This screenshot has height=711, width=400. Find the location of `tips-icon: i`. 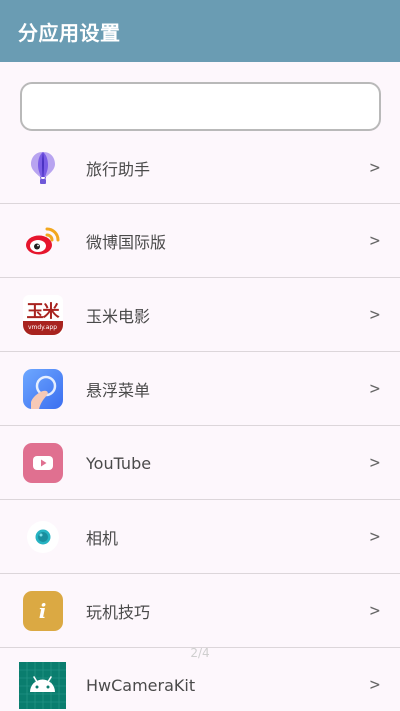

tips-icon: i is located at coordinates (42, 611).